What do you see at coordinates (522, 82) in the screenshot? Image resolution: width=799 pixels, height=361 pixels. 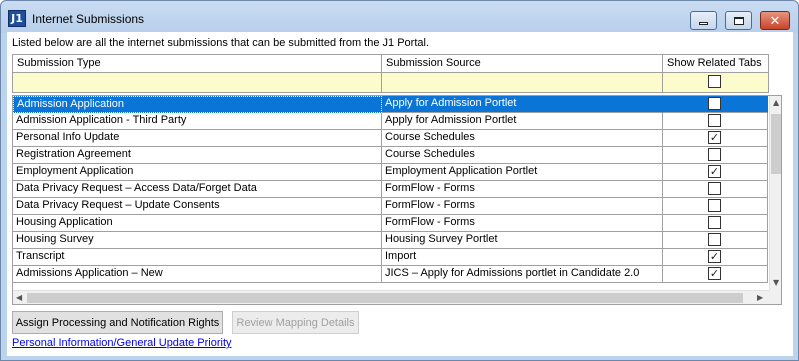 I see `filter-submission-source` at bounding box center [522, 82].